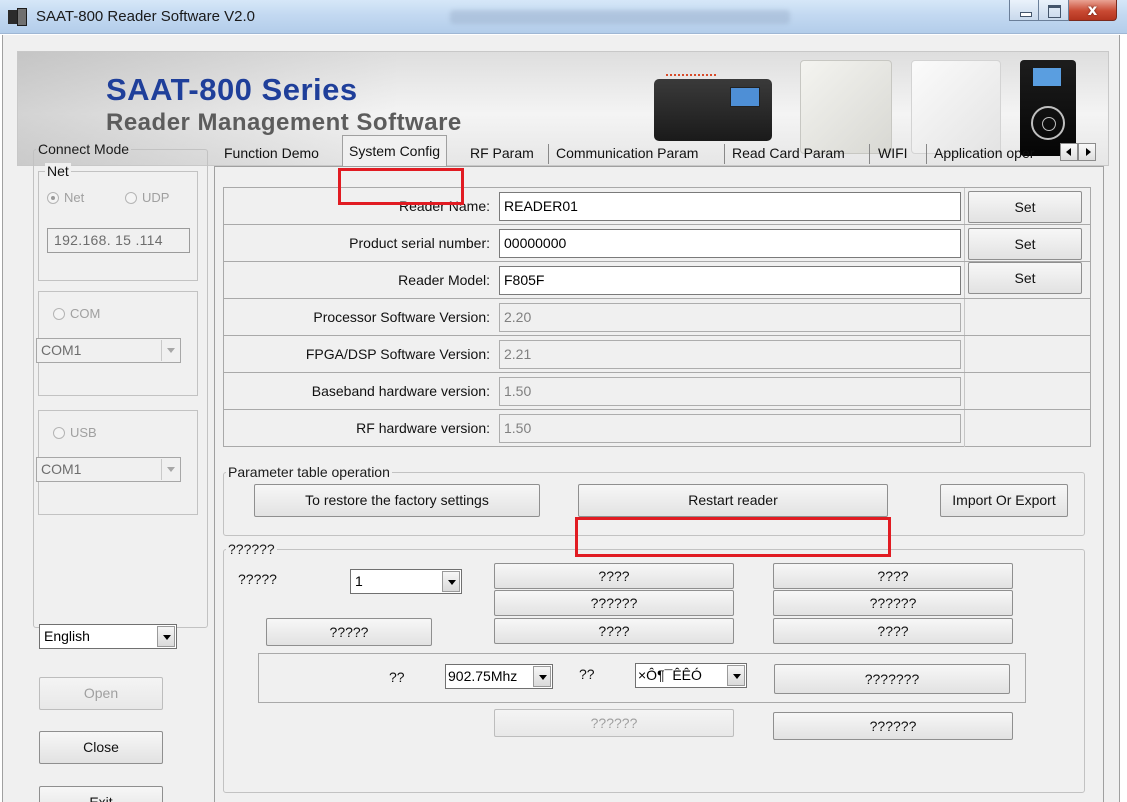 Image resolution: width=1127 pixels, height=802 pixels. I want to click on tab-read-card-param: Read Card Param, so click(788, 153).